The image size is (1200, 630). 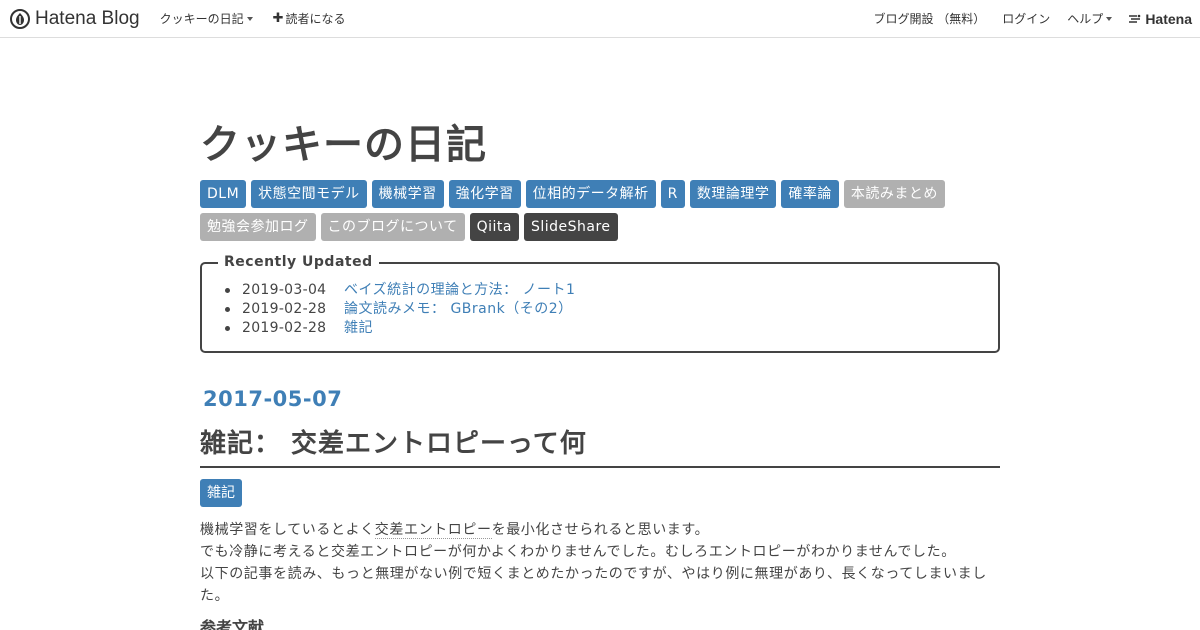 I want to click on section-heading: 参考文献, so click(x=232, y=624).